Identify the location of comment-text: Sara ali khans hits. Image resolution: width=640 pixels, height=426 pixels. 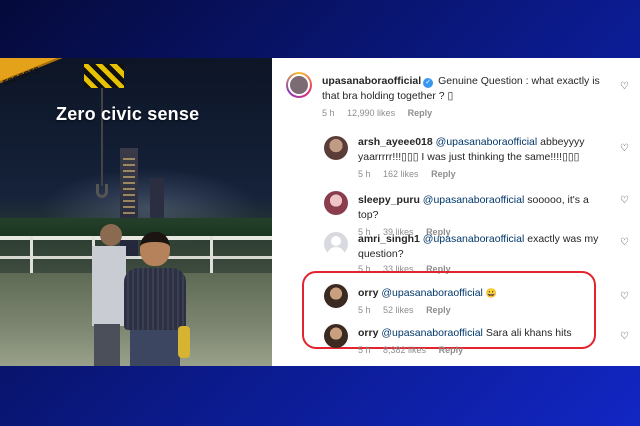
(528, 333).